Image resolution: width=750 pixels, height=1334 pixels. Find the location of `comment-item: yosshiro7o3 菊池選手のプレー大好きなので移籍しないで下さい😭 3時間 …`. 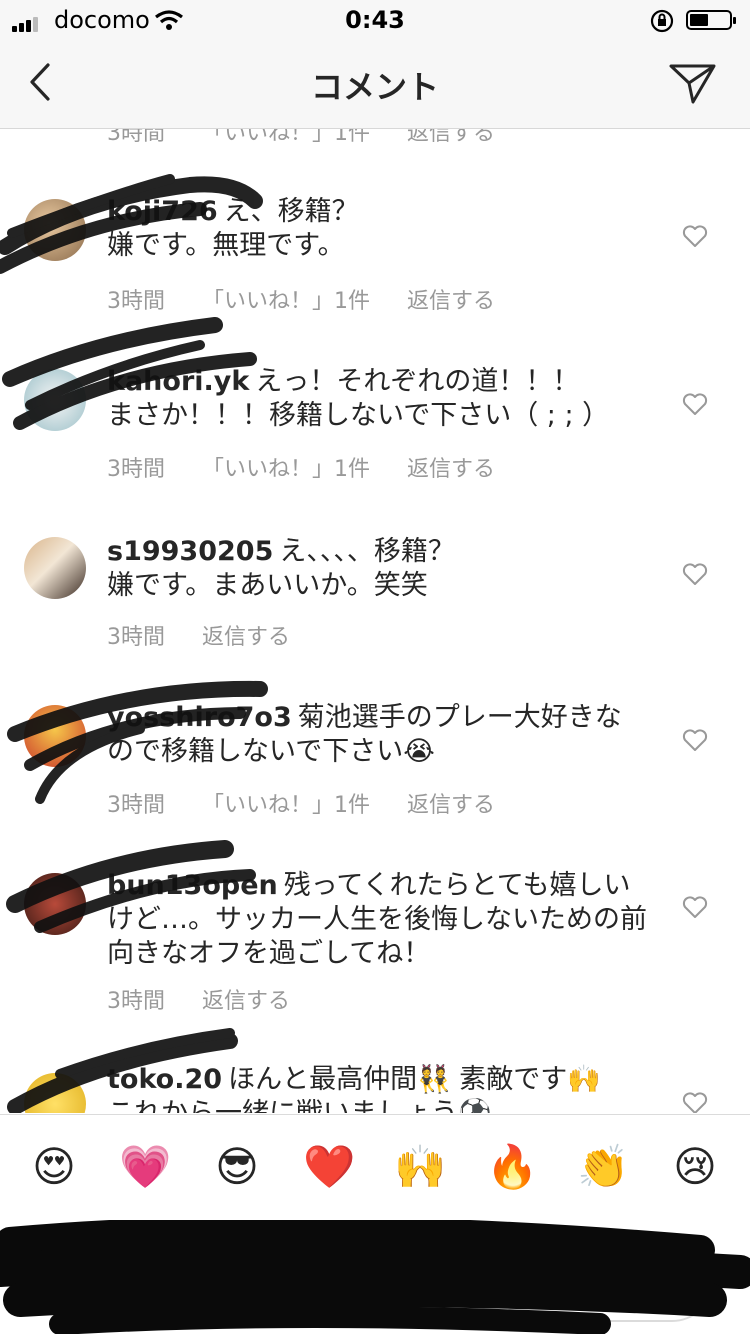

comment-item: yosshiro7o3 菊池選手のプレー大好きなので移籍しないで下さい😭 3時間 … is located at coordinates (375, 771).